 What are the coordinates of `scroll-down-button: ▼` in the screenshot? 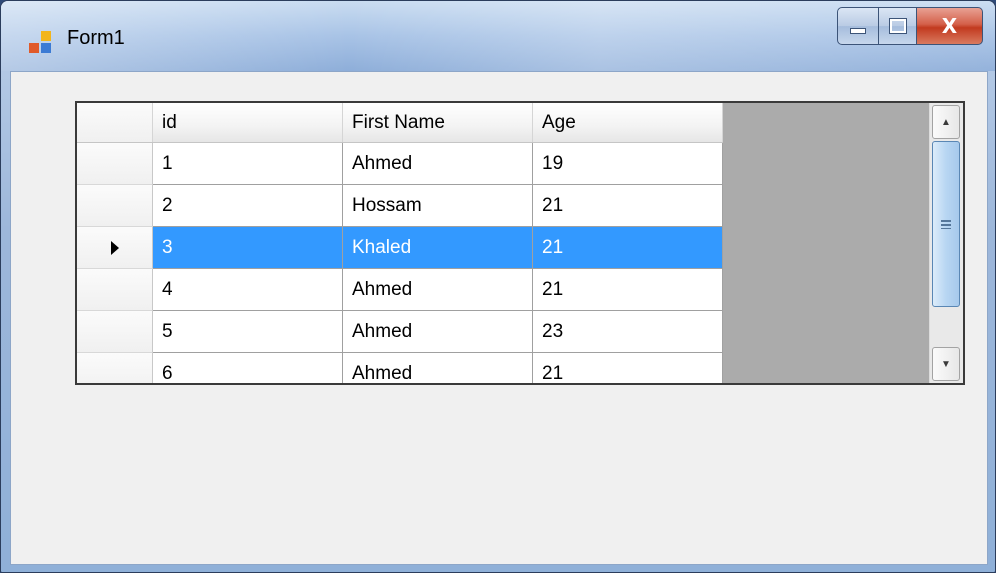 It's located at (946, 364).